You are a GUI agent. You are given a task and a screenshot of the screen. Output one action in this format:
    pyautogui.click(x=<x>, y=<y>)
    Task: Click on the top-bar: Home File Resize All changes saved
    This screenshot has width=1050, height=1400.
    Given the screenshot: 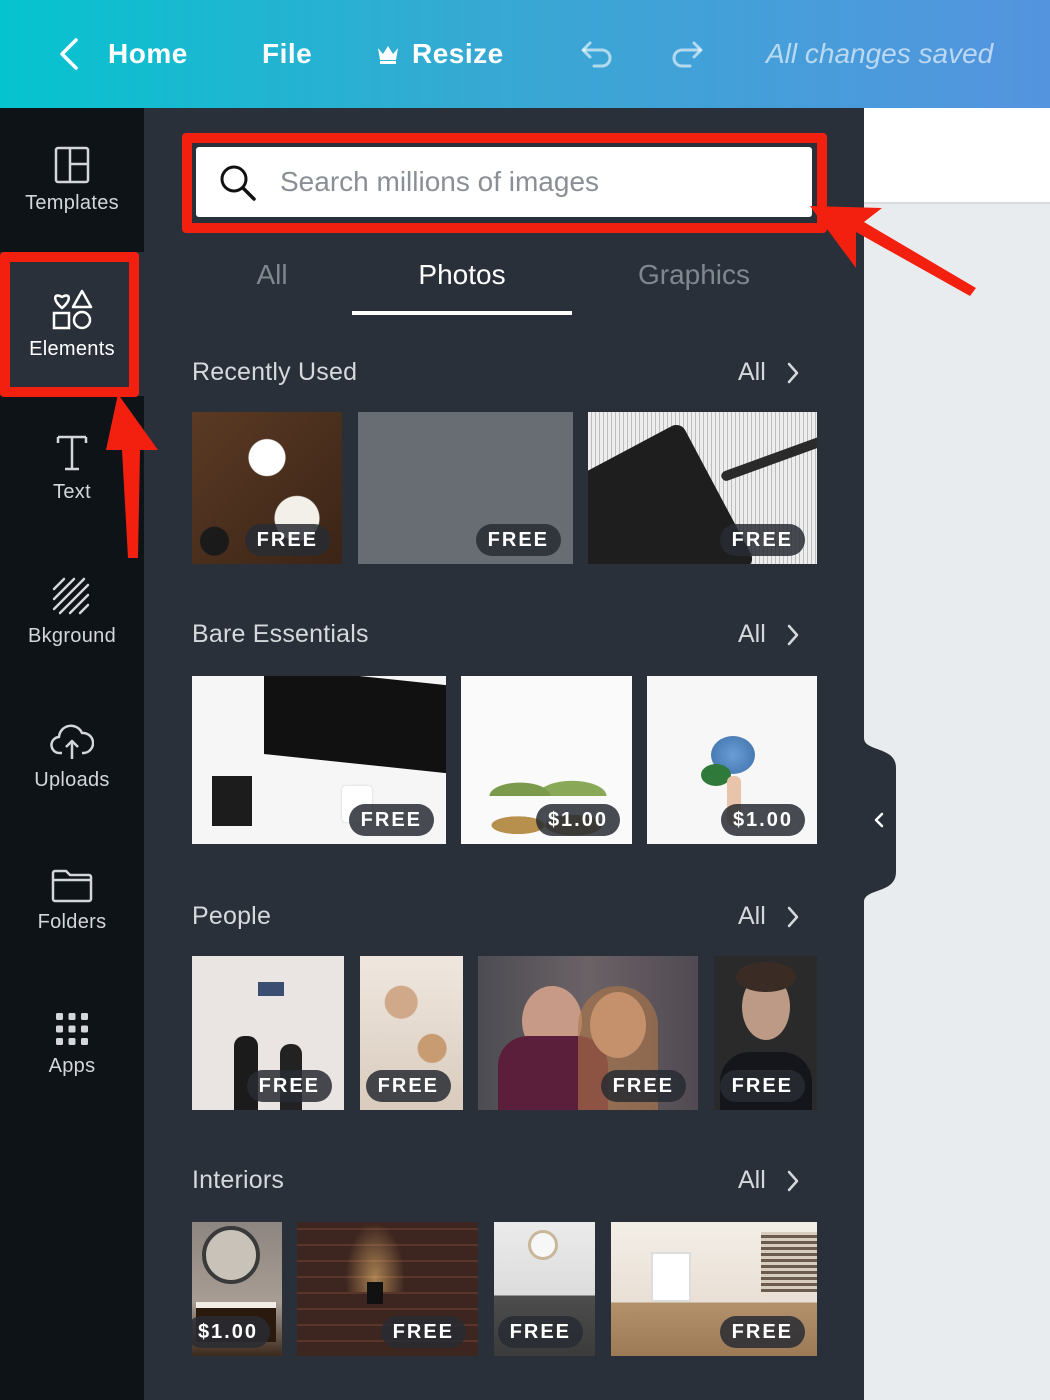 What is the action you would take?
    pyautogui.click(x=525, y=54)
    